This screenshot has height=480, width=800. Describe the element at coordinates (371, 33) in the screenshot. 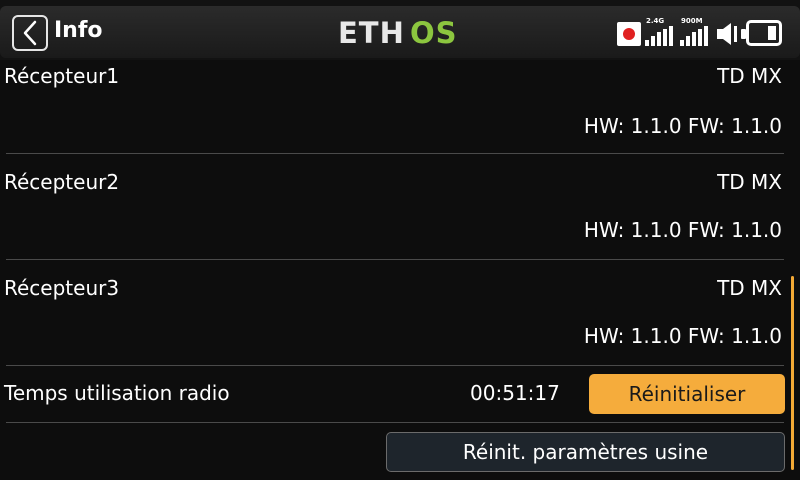

I see `svg-text: ETH` at that location.